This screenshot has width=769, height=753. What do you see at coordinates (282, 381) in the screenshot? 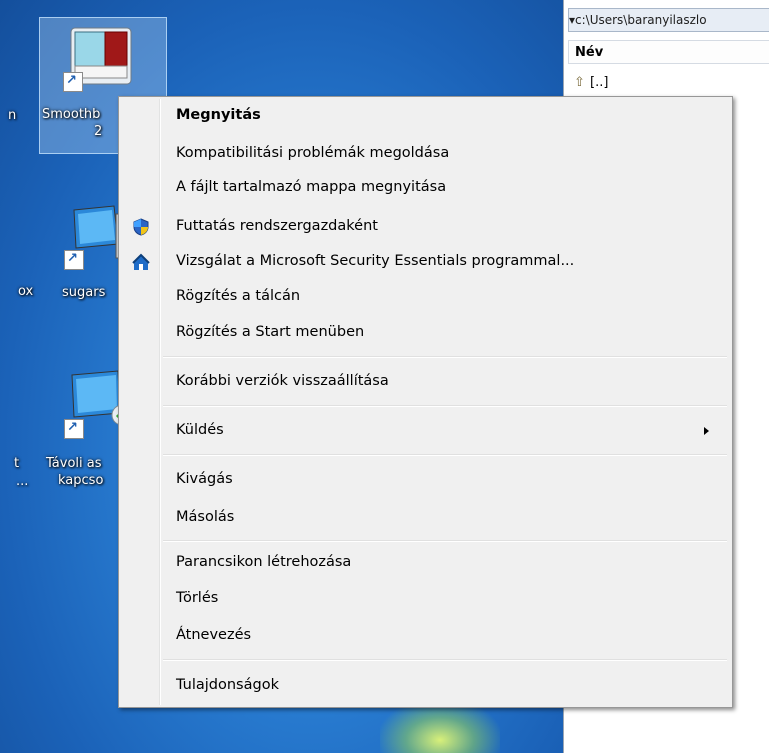
I see `menu-item-label: Korábbi verziók visszaállítása` at bounding box center [282, 381].